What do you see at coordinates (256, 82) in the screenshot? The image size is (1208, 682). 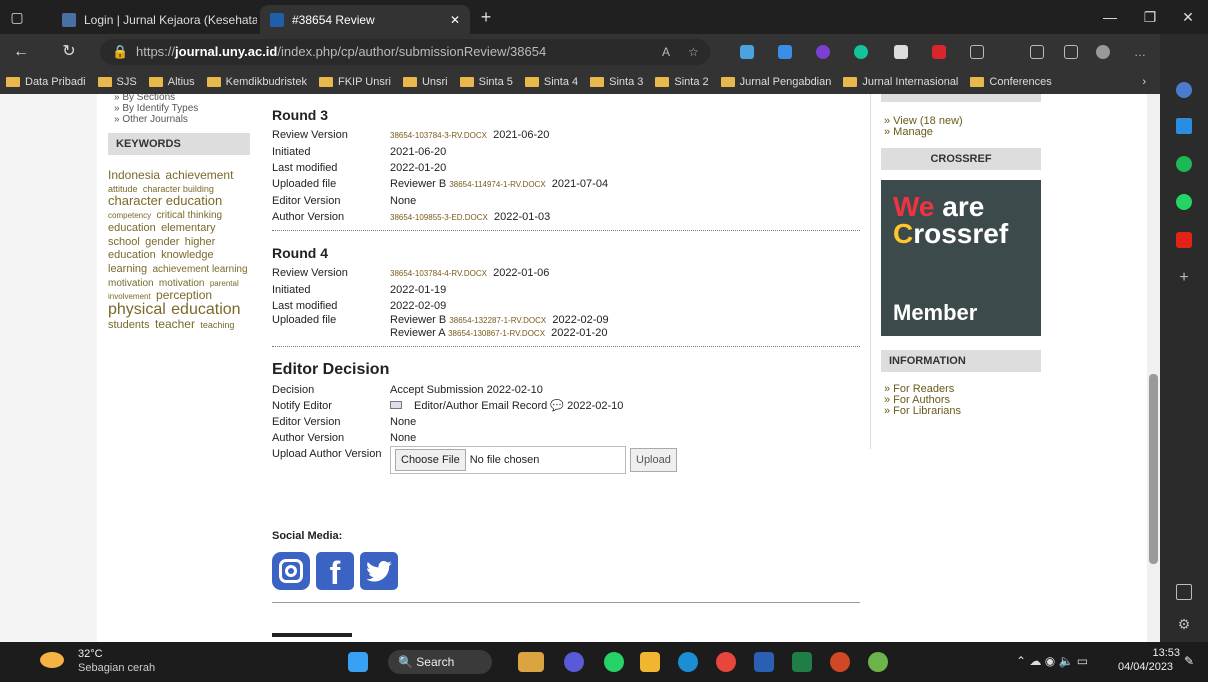 I see `bookmark-folder: Kemdikbudristek` at bounding box center [256, 82].